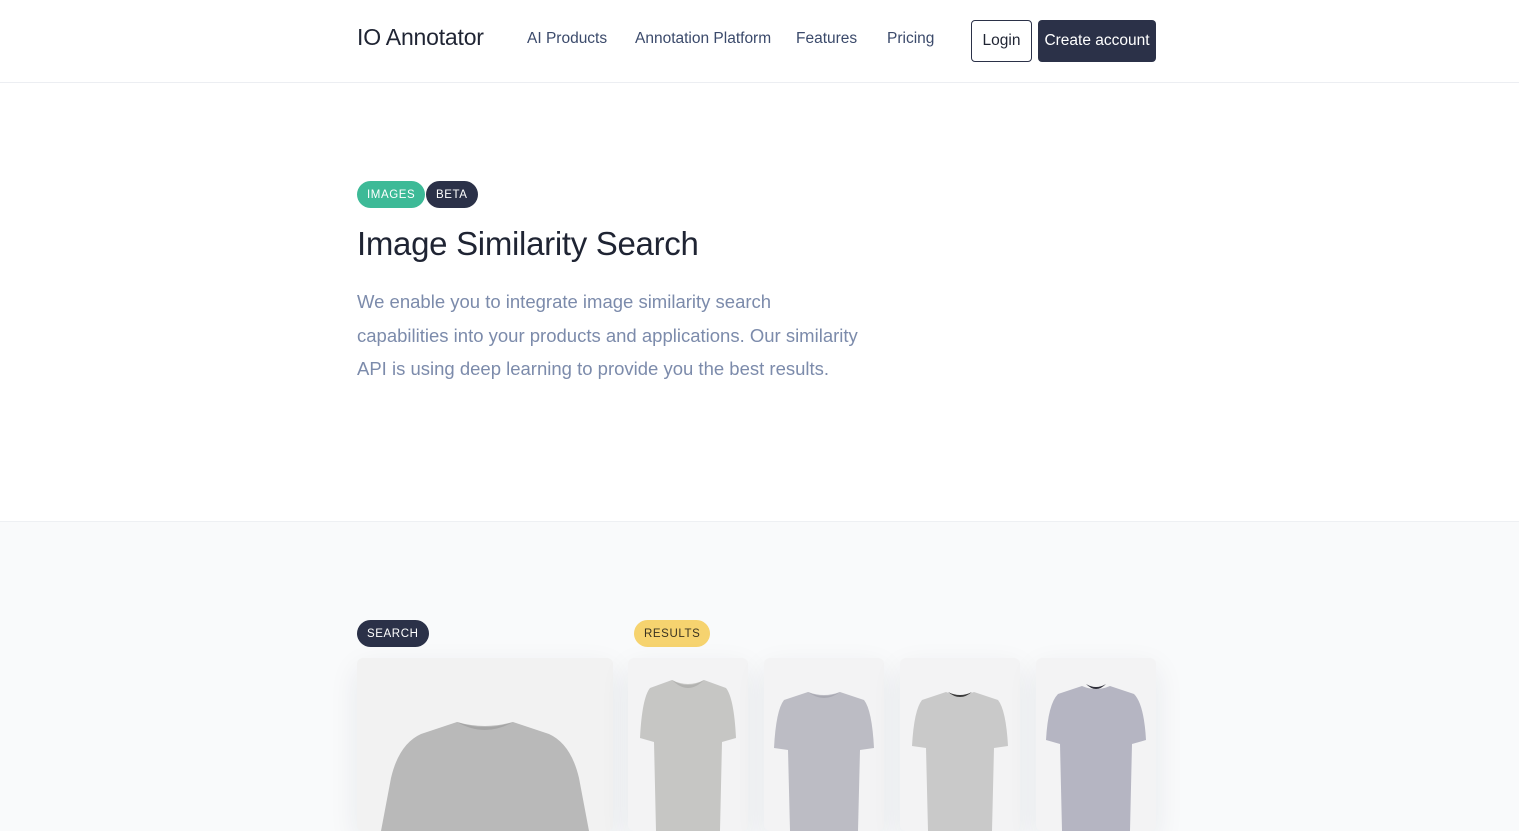 The height and width of the screenshot is (831, 1519). I want to click on login-button: Login, so click(1001, 41).